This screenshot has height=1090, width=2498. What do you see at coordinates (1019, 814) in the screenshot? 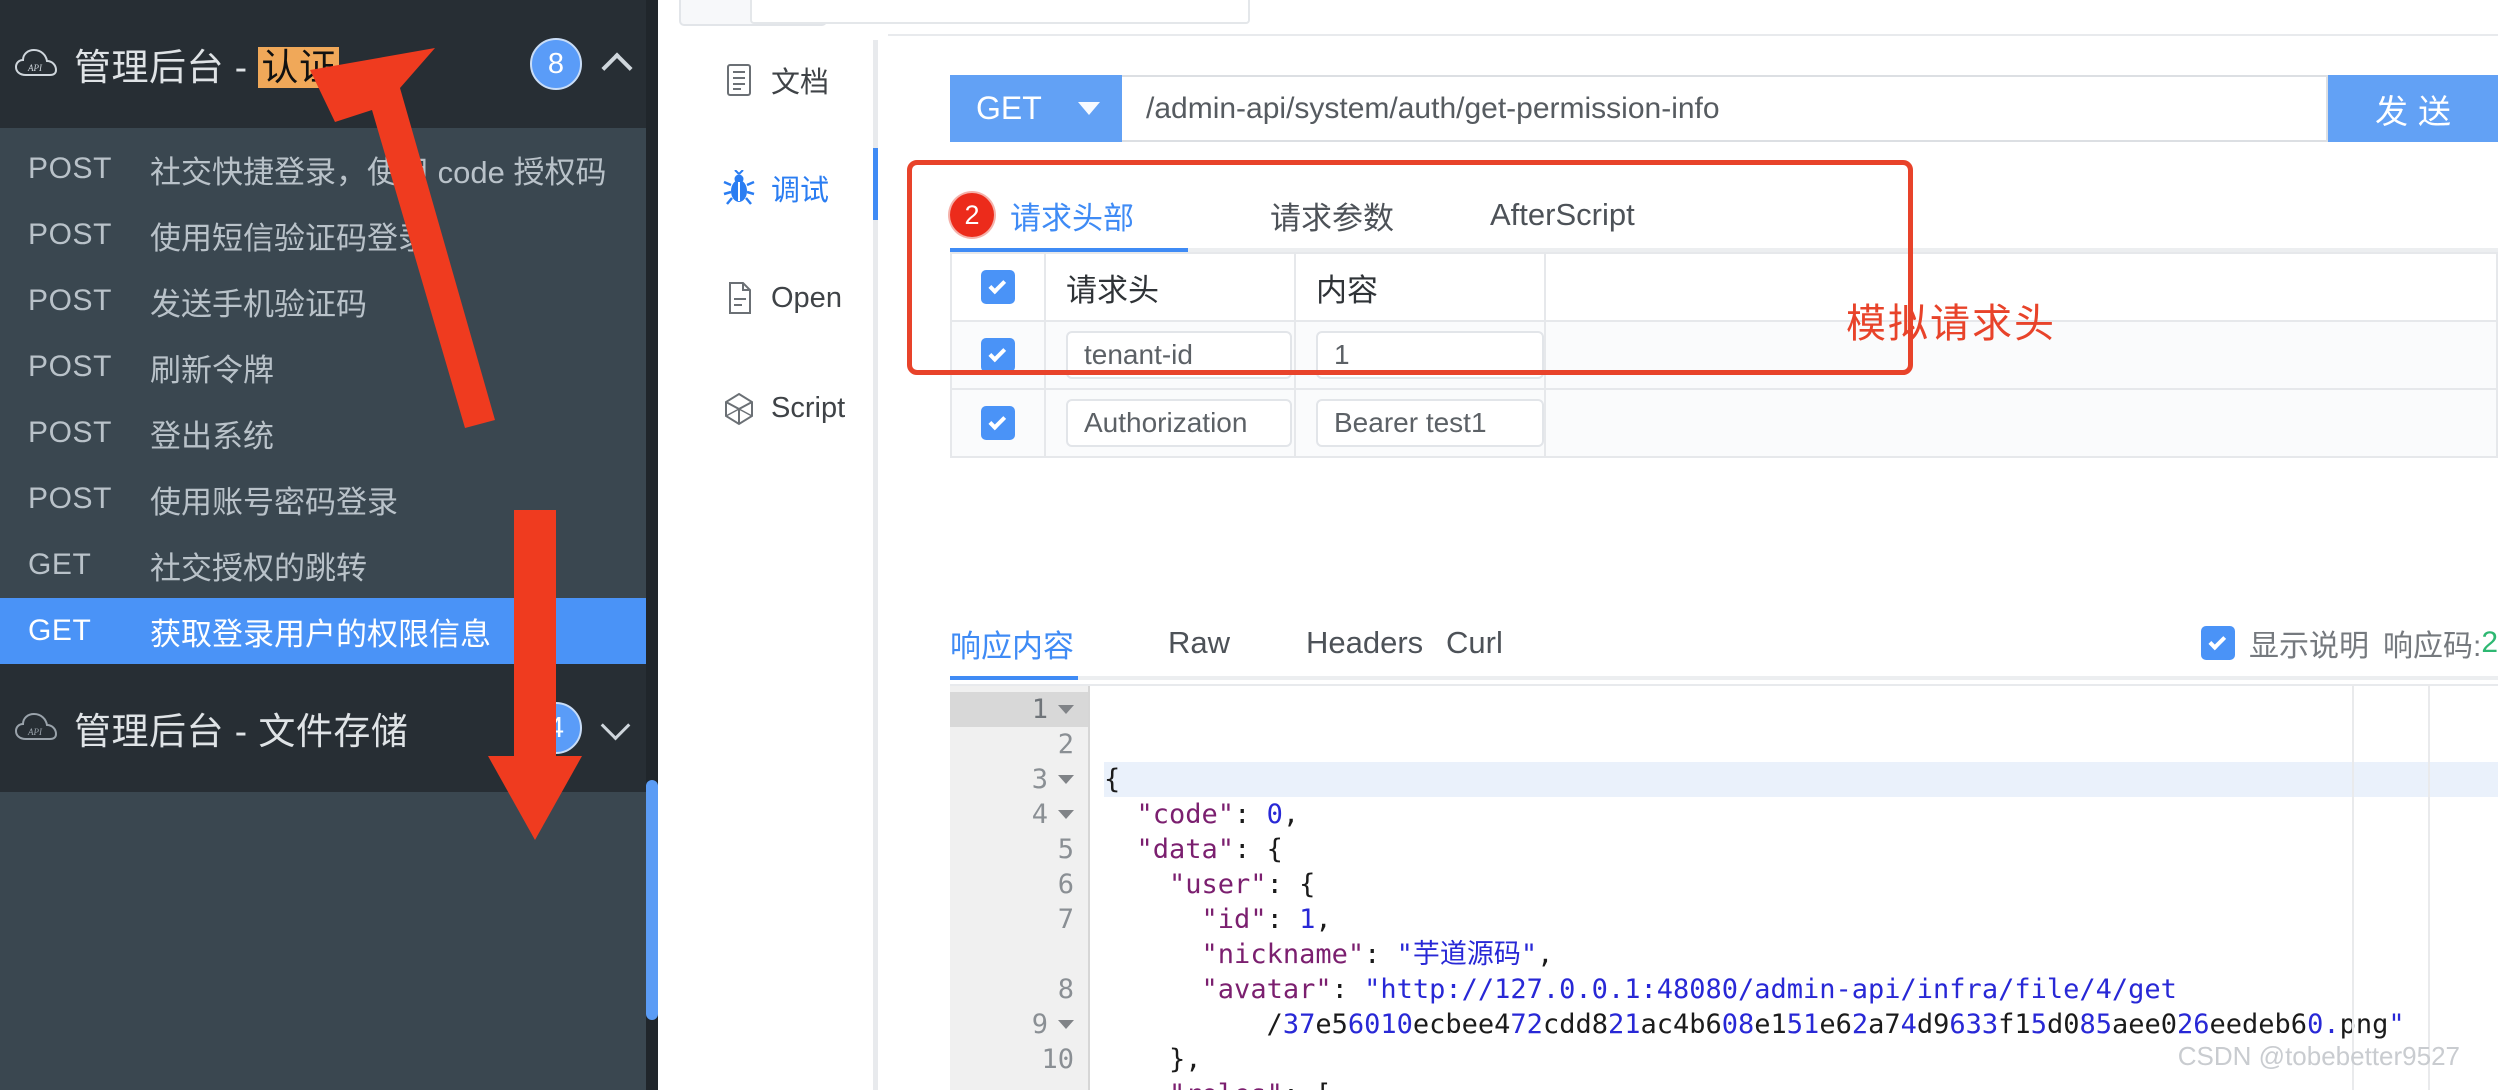
I see `line-number: 4` at bounding box center [1019, 814].